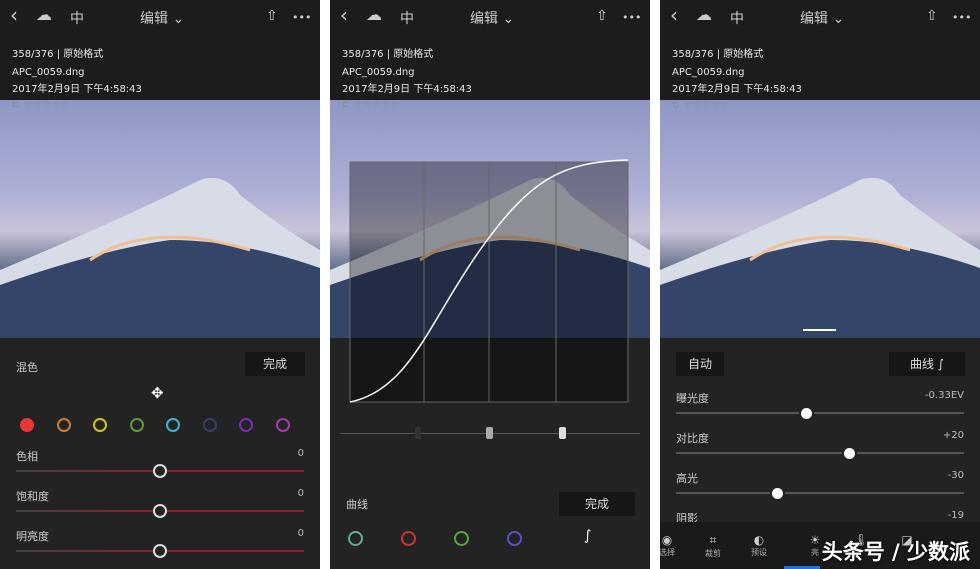  Describe the element at coordinates (955, 475) in the screenshot. I see `slider-value: -30` at that location.